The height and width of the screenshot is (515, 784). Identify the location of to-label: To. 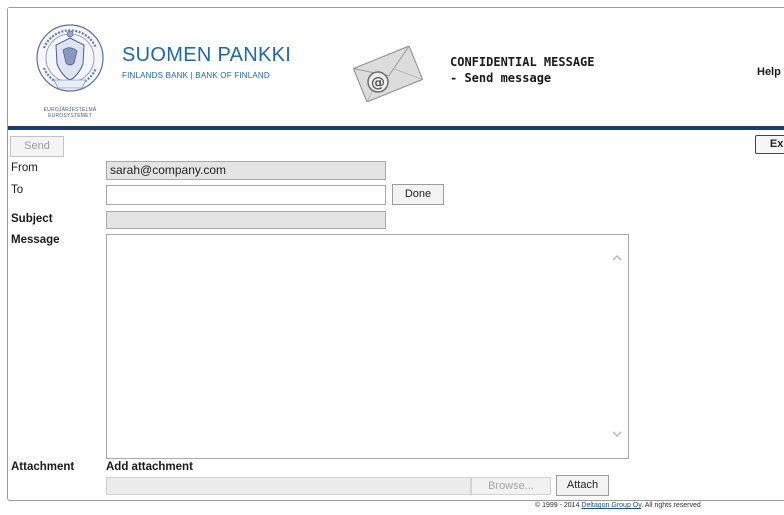
(17, 190).